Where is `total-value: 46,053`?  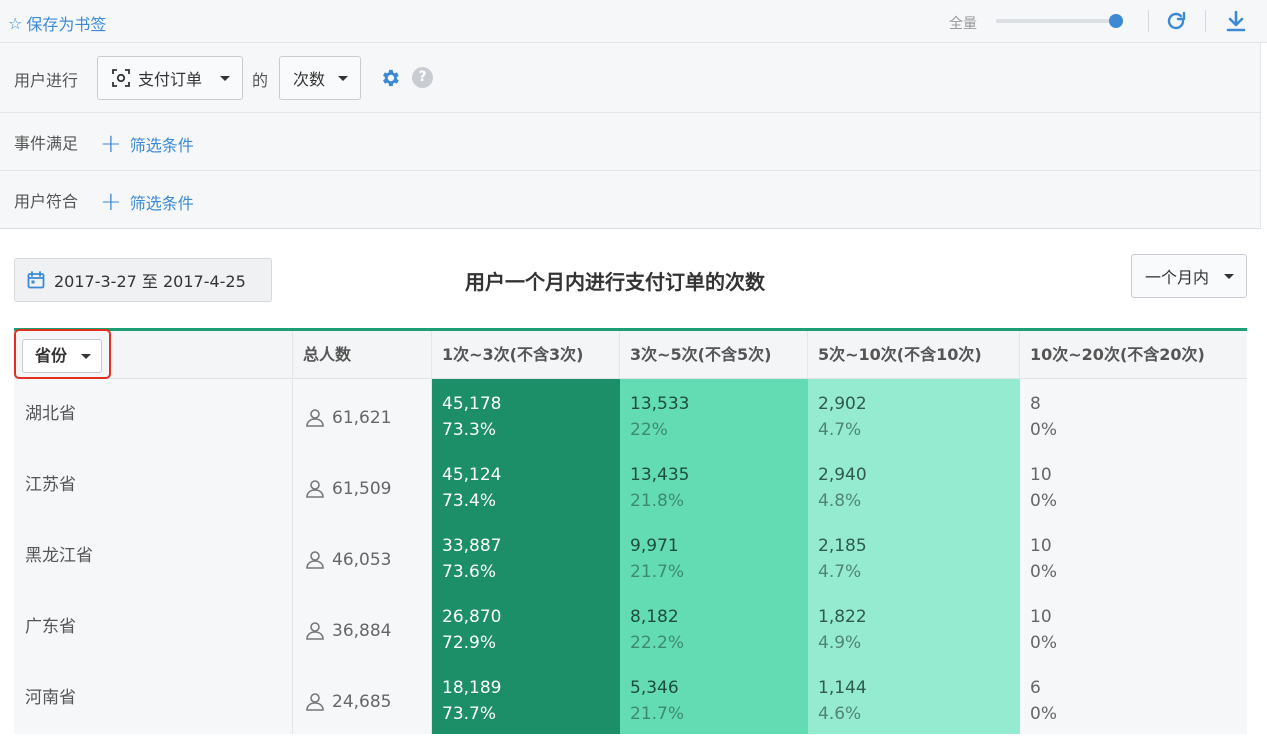
total-value: 46,053 is located at coordinates (362, 559).